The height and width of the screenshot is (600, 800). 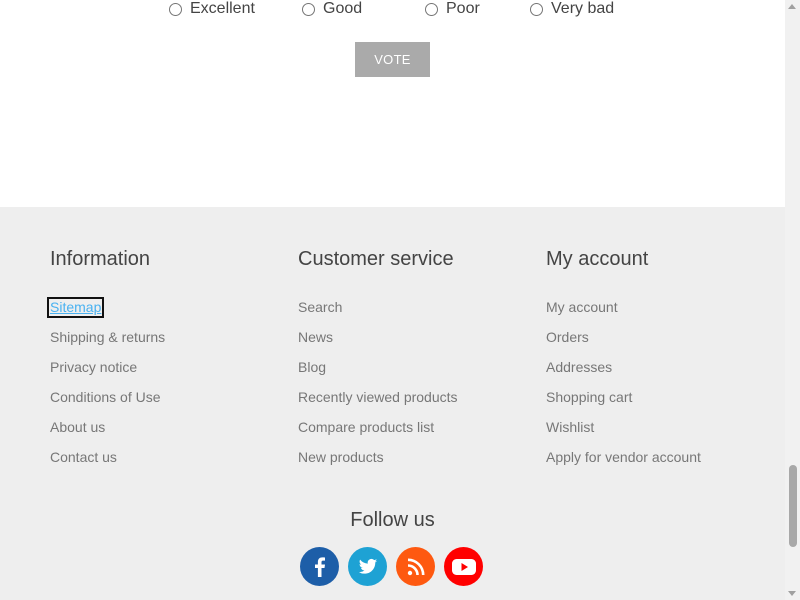 What do you see at coordinates (378, 397) in the screenshot?
I see `footer-link-recently-viewed: Recently viewed products` at bounding box center [378, 397].